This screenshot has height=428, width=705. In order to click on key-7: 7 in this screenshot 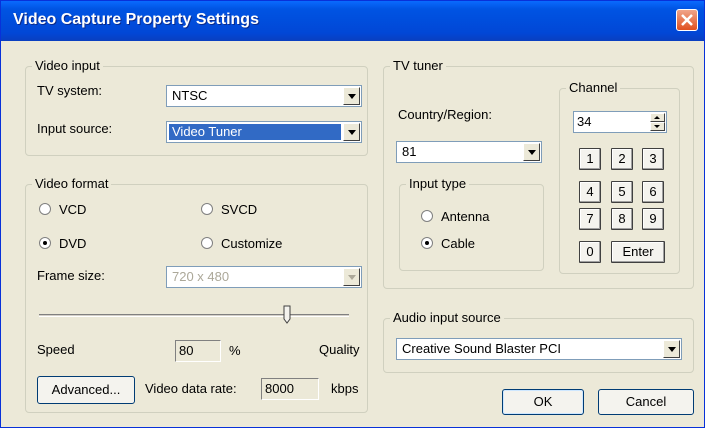, I will do `click(590, 219)`.